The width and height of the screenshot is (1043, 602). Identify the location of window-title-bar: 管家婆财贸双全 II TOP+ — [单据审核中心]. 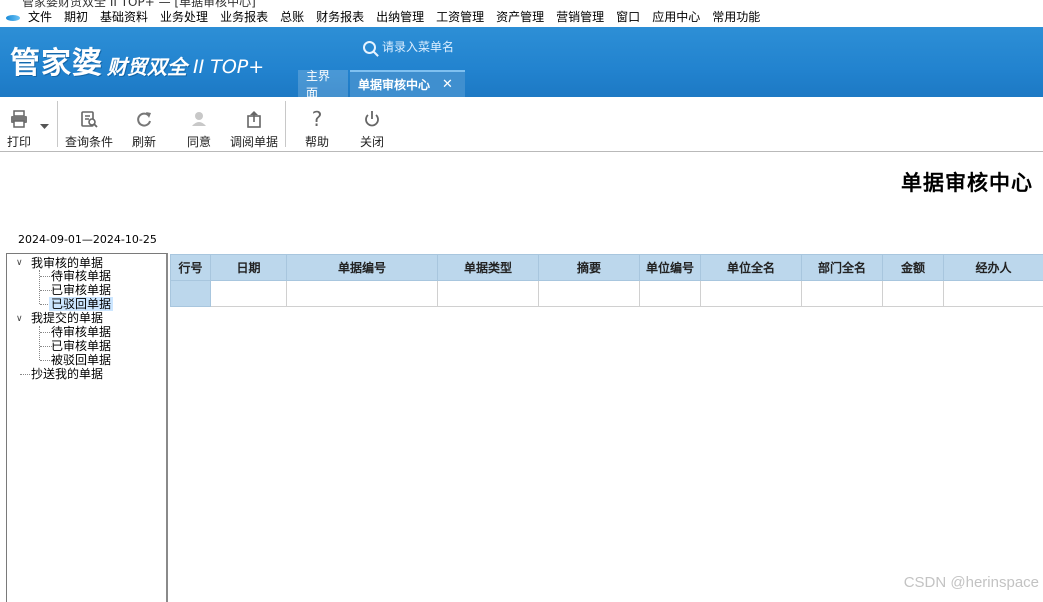
(521, 4).